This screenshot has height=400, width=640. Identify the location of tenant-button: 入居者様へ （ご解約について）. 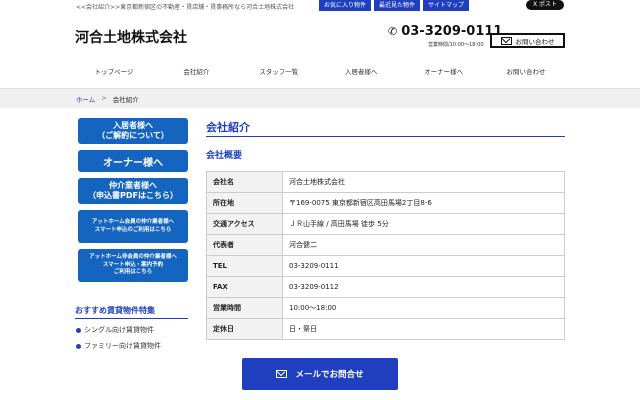
(133, 131).